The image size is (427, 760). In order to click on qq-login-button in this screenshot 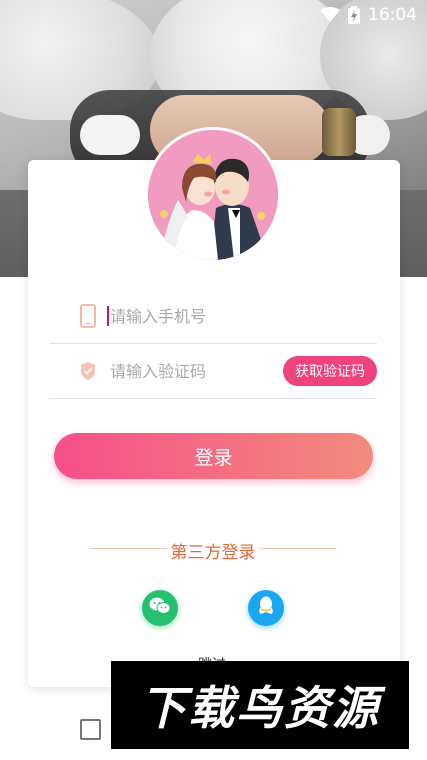, I will do `click(266, 608)`.